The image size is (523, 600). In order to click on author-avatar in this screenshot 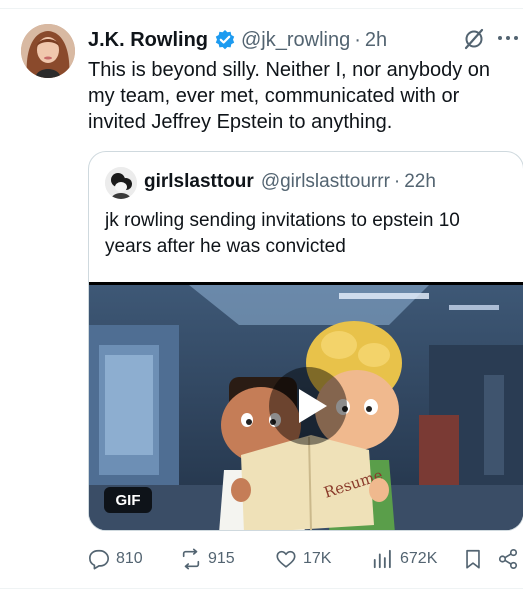, I will do `click(48, 51)`.